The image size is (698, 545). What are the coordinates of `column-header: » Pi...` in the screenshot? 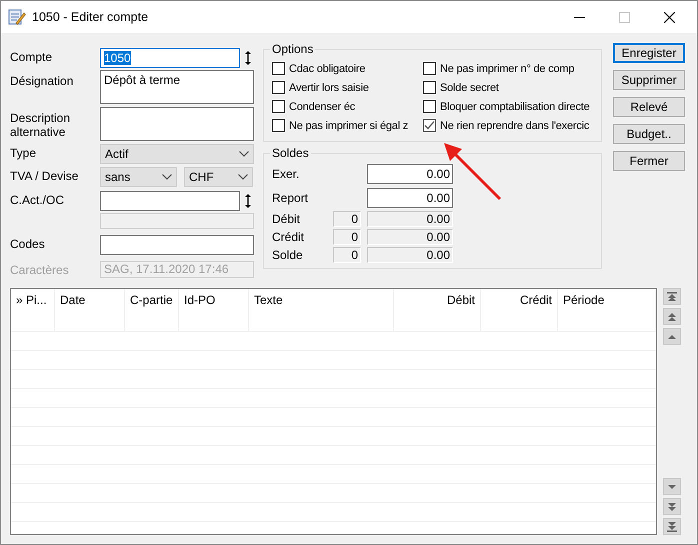 It's located at (31, 300).